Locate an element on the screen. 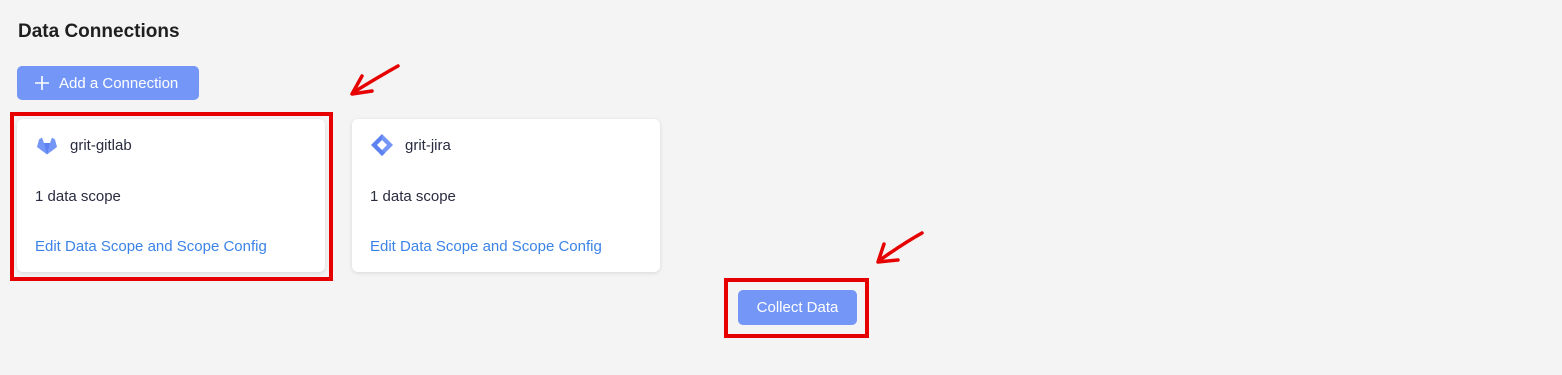 Image resolution: width=1562 pixels, height=375 pixels. card-header: grit-jira is located at coordinates (410, 145).